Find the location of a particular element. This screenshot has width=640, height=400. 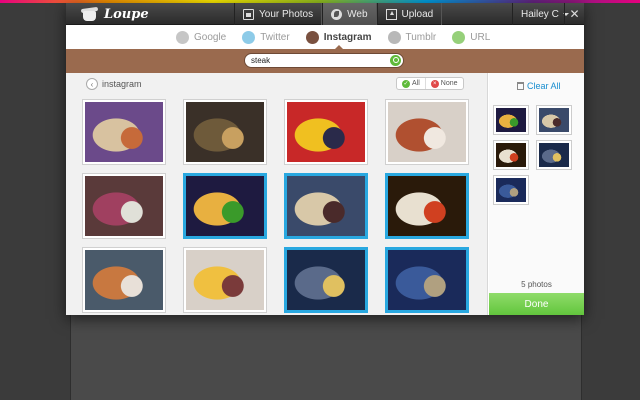

background-left-panel is located at coordinates (35, 200).